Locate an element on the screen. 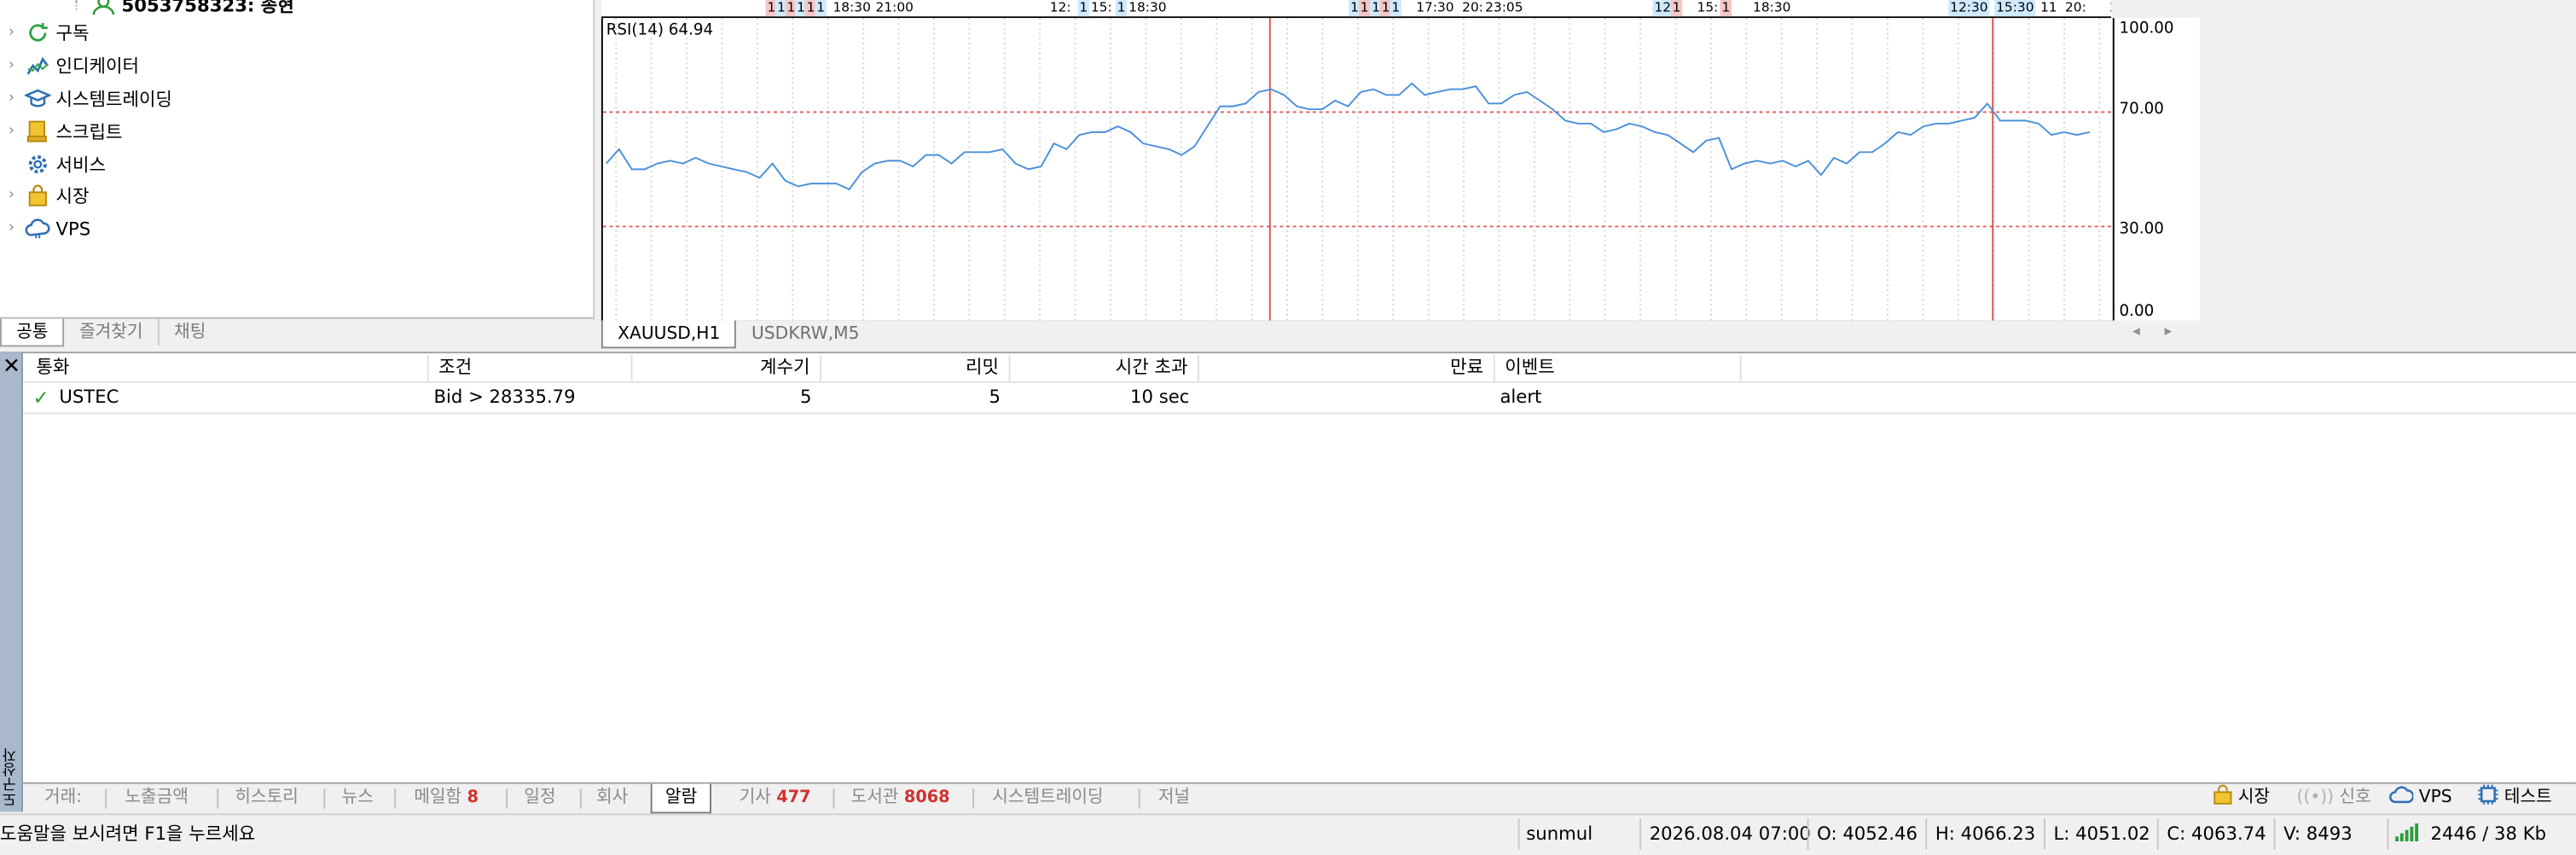 The width and height of the screenshot is (2576, 855). profile-name: sunmul is located at coordinates (1559, 834).